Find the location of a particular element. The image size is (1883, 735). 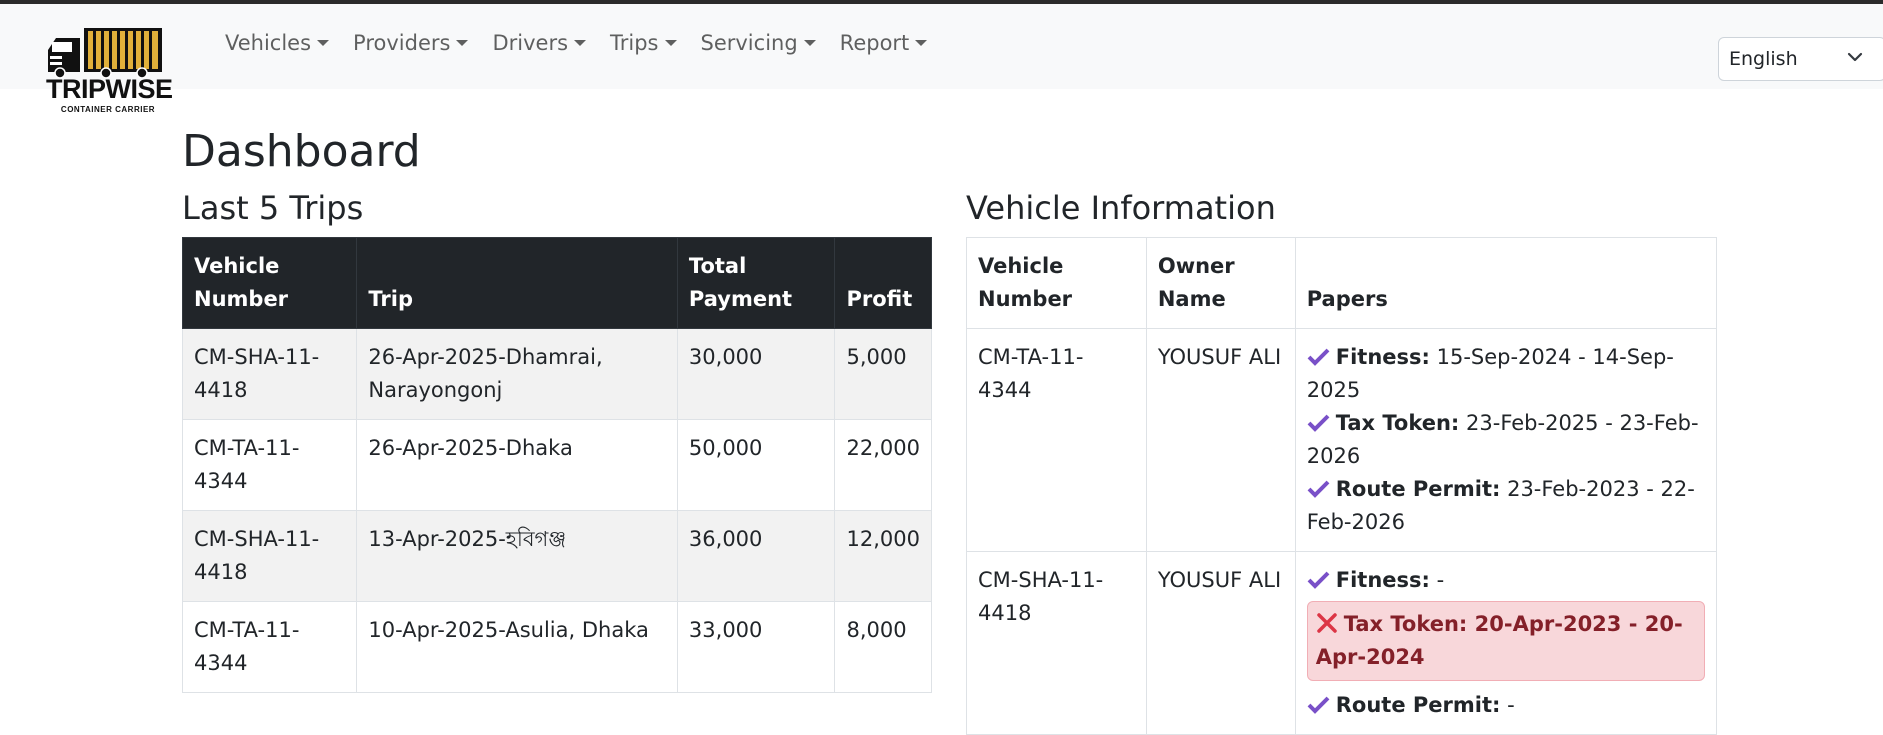

table-header-row: Vehicle Number Owner Name Papers is located at coordinates (1342, 283).